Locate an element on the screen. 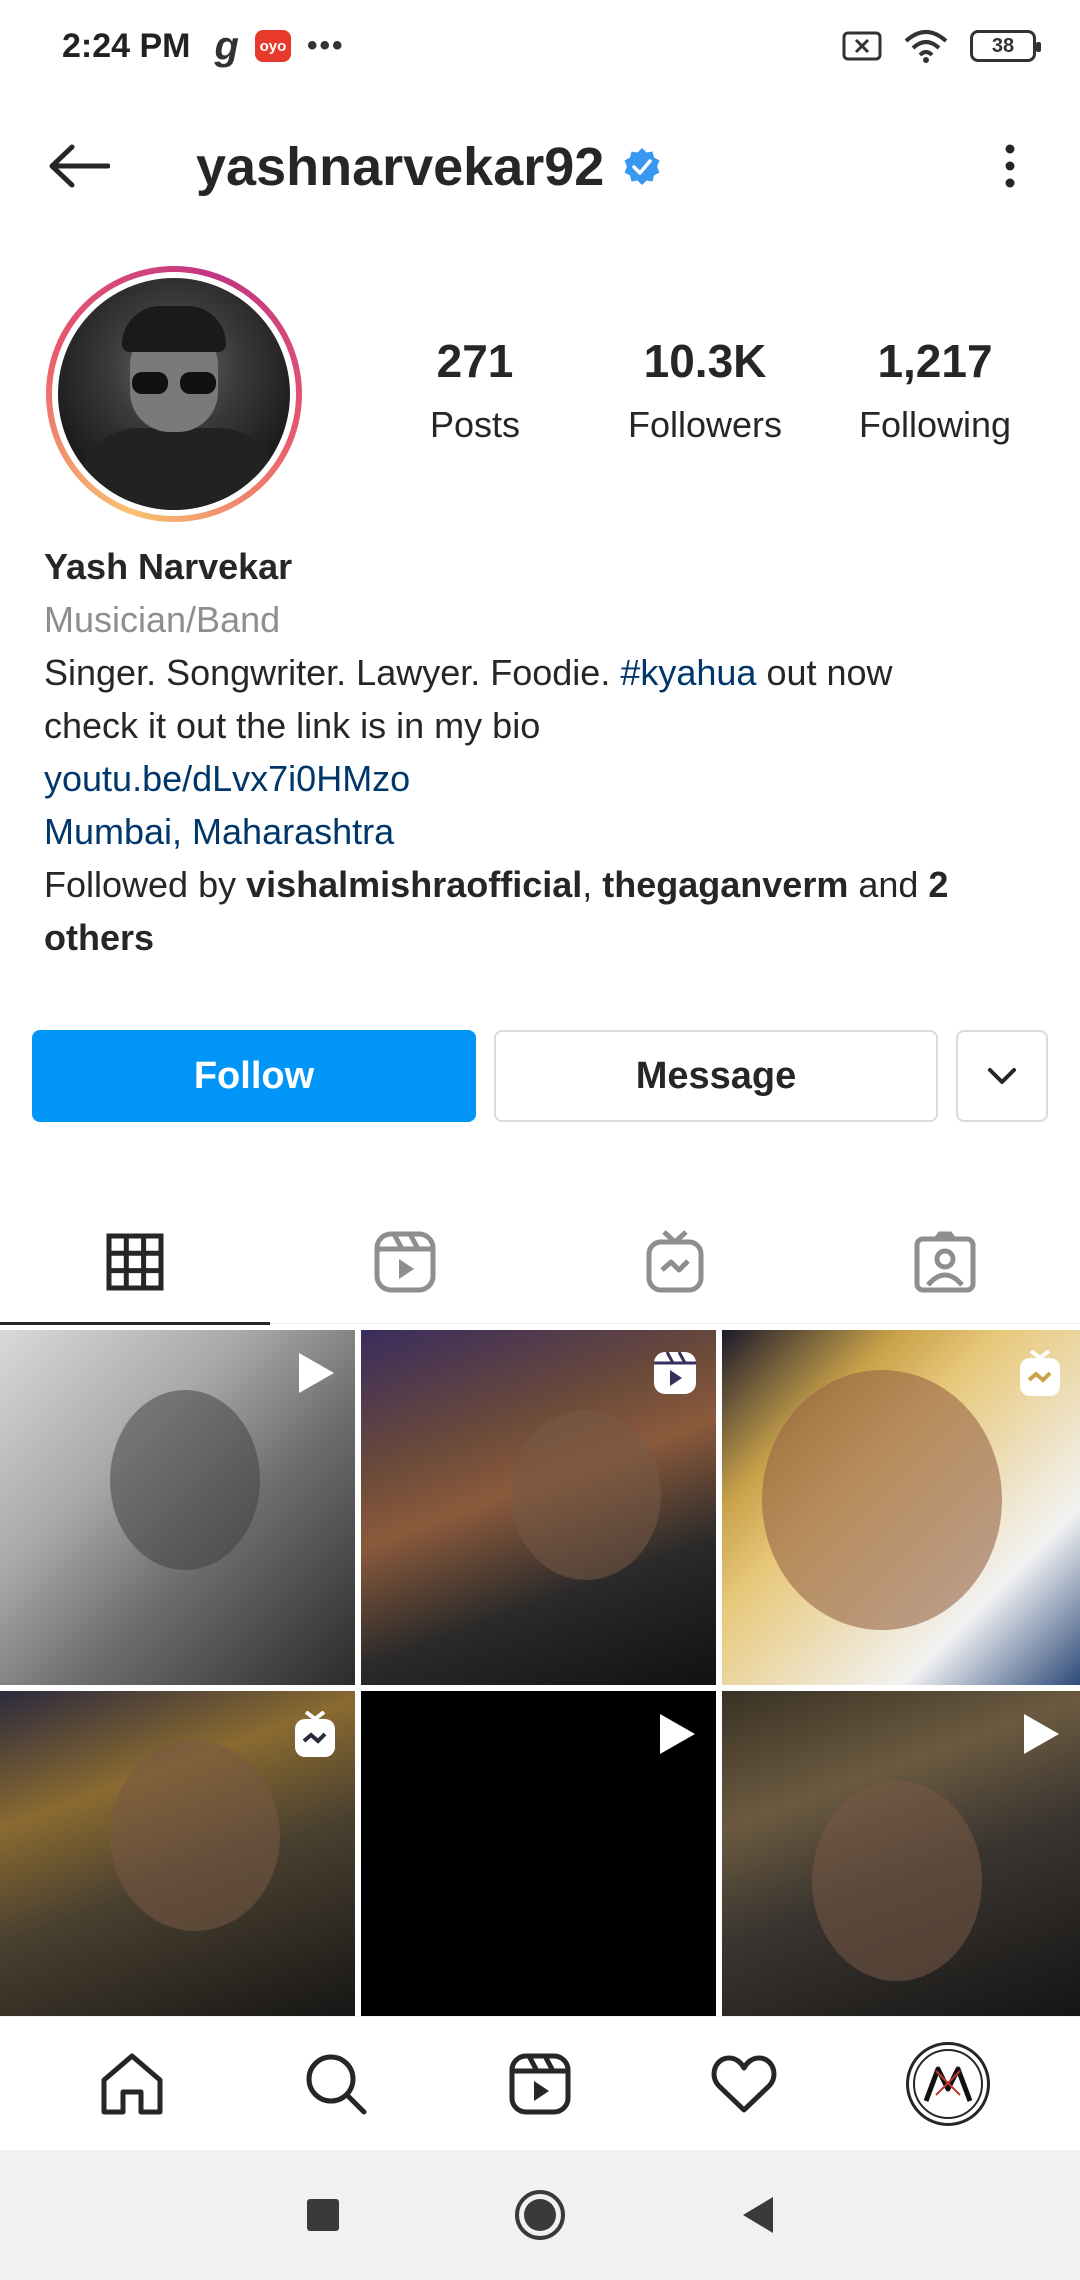 This screenshot has width=1080, height=2280. stat-posts: 271 Posts is located at coordinates (475, 392).